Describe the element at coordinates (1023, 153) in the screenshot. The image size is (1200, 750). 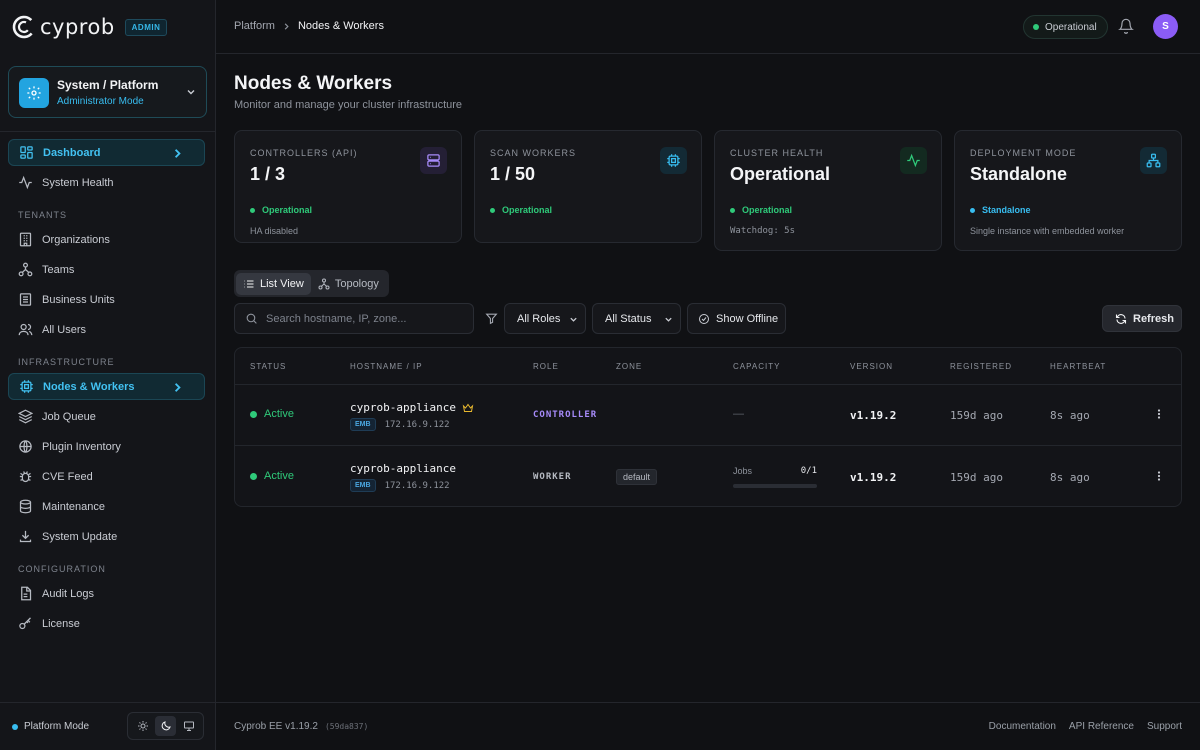
I see `stat-label: DEPLOYMENT MODE` at that location.